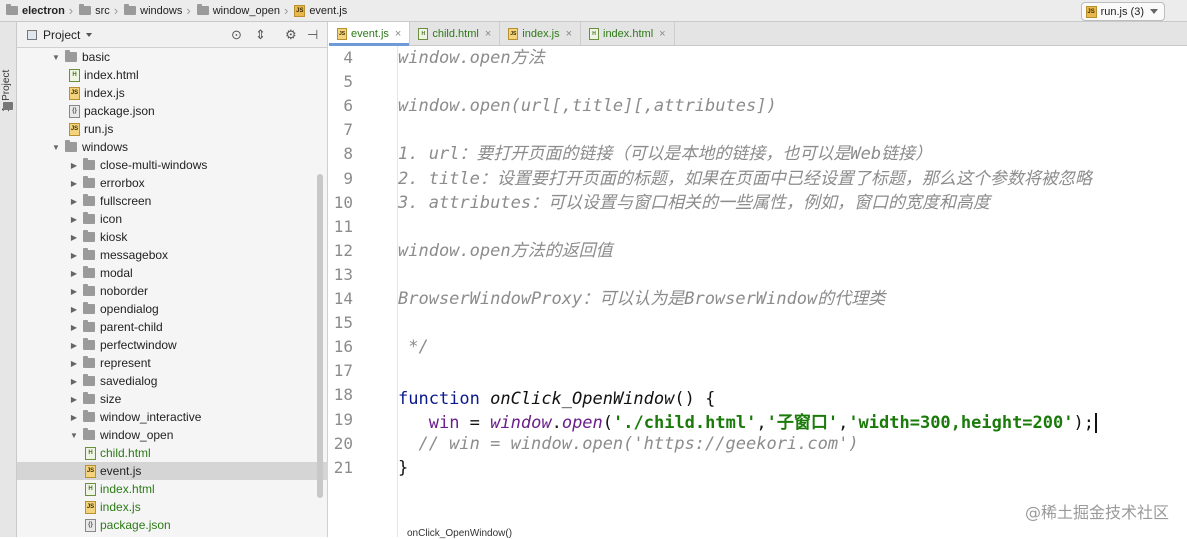  Describe the element at coordinates (236, 34) in the screenshot. I see `locate-icon: ⊙` at that location.